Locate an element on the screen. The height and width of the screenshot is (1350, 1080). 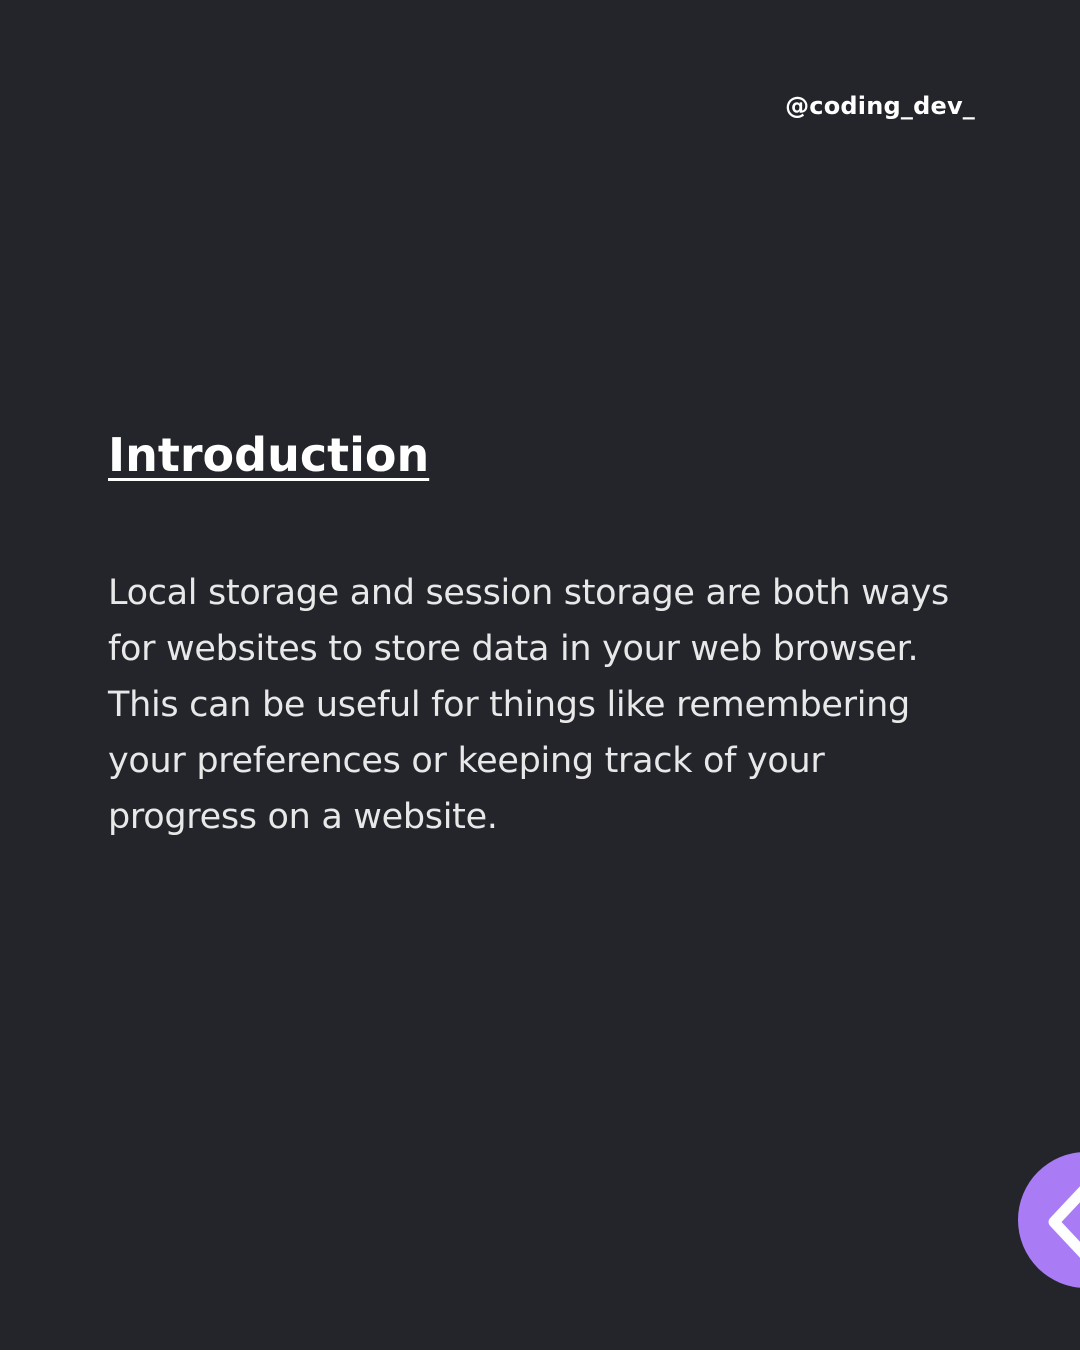
author-handle: @coding_dev_ is located at coordinates (880, 106).